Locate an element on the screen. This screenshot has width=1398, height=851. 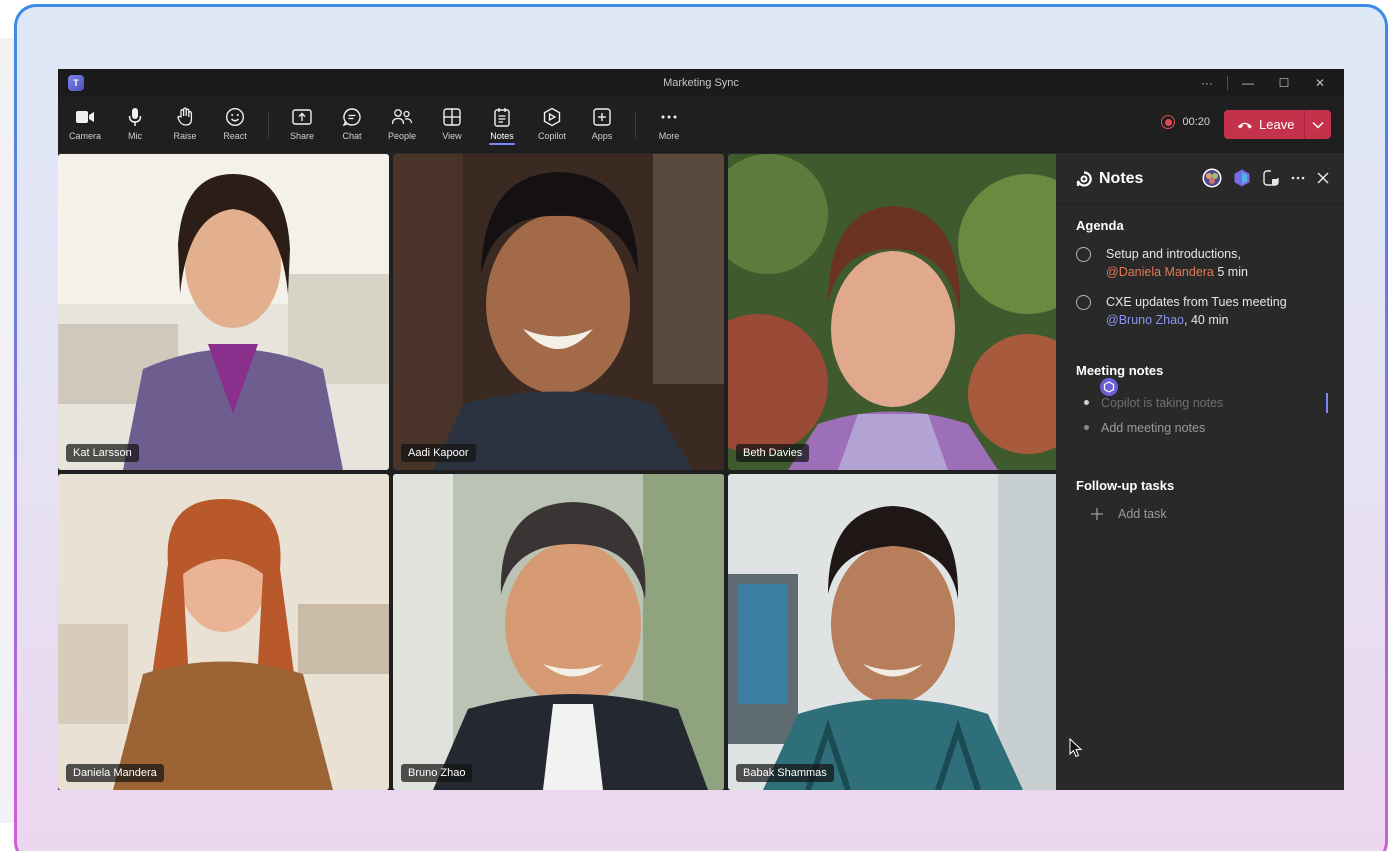
apps-button: Apps is located at coordinates (602, 125).